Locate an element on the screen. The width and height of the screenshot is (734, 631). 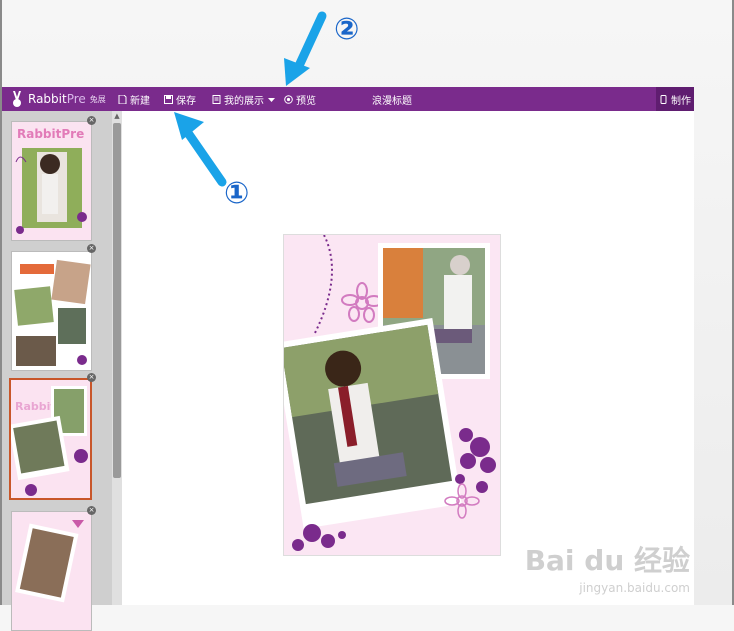
make-button: 制作 is located at coordinates (675, 99).